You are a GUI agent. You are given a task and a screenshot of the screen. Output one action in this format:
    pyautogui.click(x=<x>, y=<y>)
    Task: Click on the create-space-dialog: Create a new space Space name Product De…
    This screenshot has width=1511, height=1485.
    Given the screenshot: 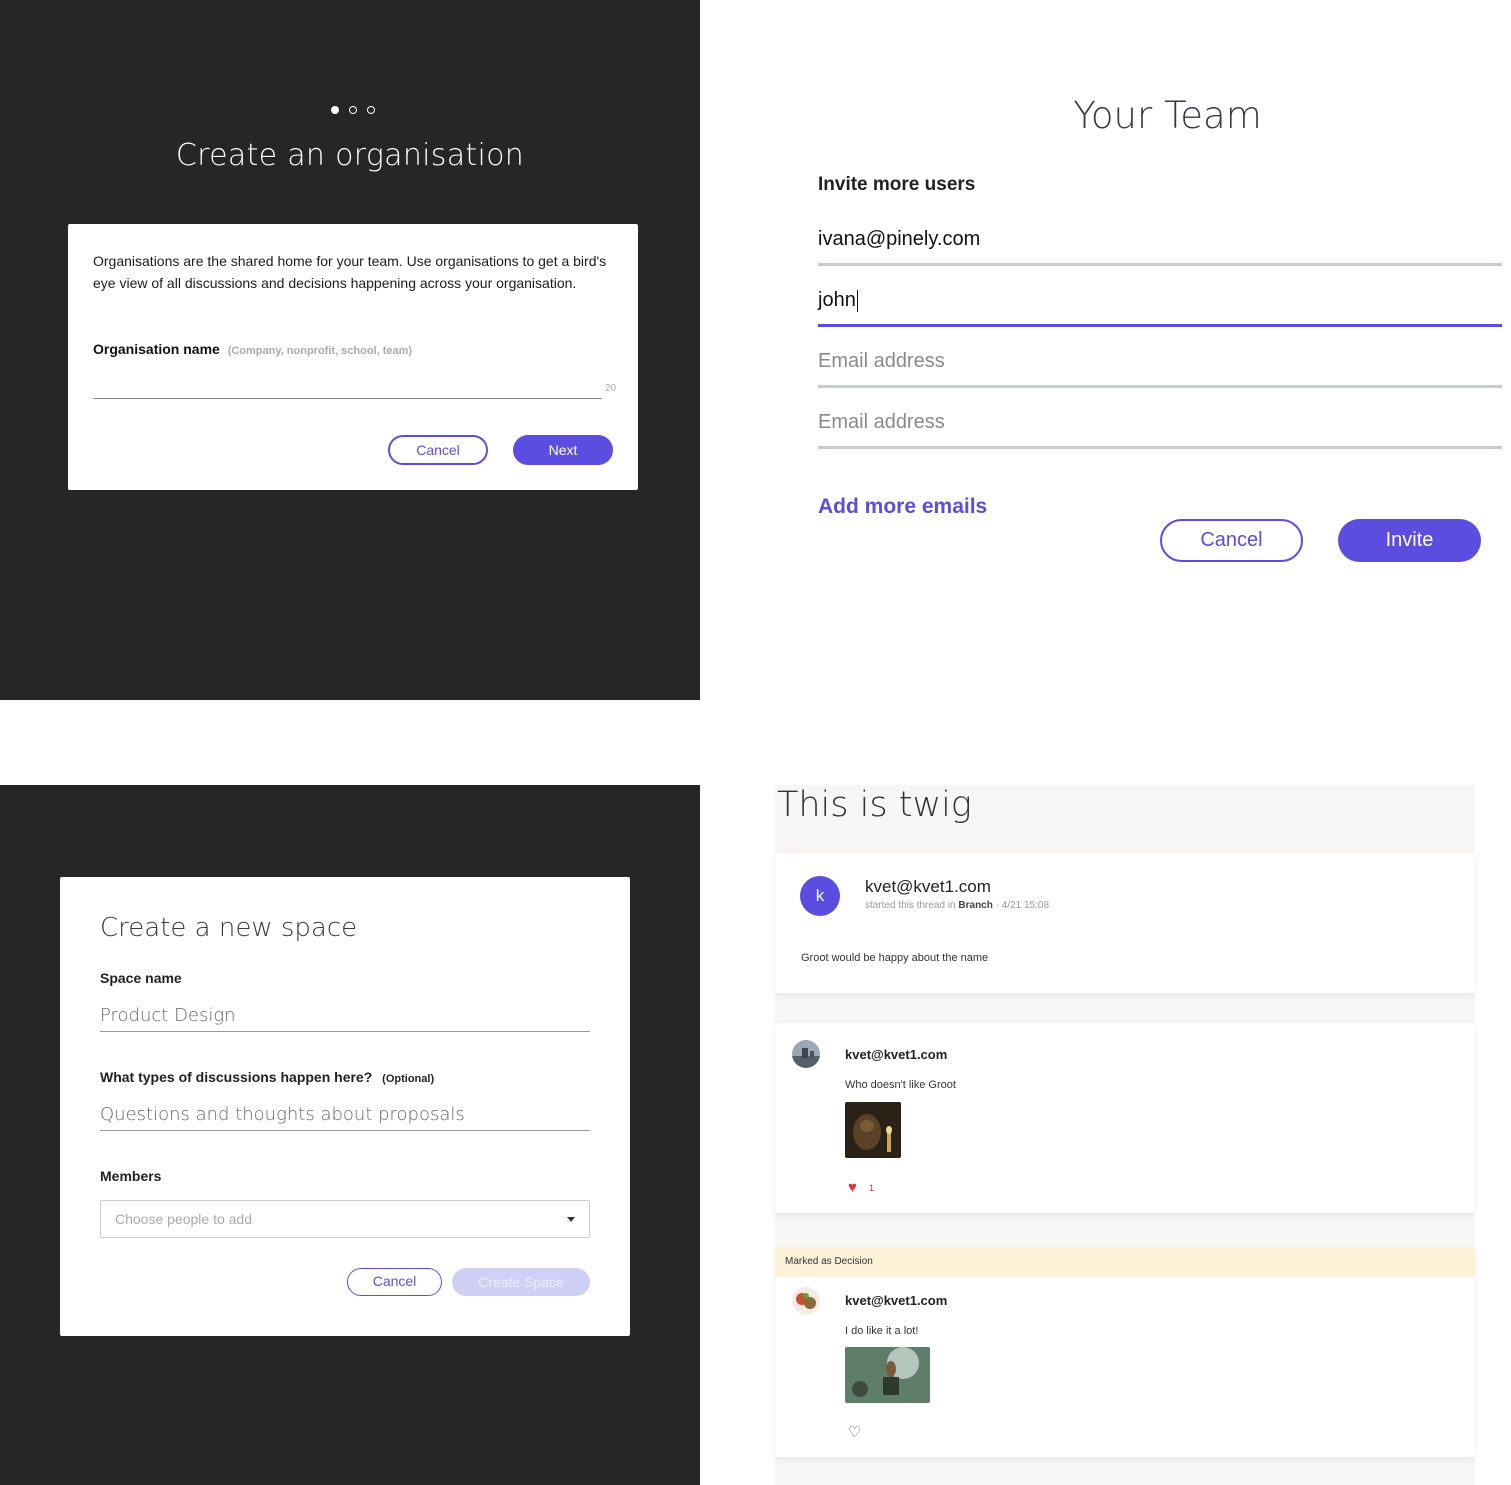 What is the action you would take?
    pyautogui.click(x=345, y=1106)
    